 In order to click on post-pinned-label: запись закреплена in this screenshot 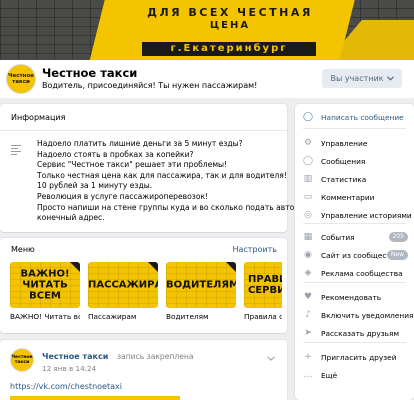, I will do `click(155, 356)`.